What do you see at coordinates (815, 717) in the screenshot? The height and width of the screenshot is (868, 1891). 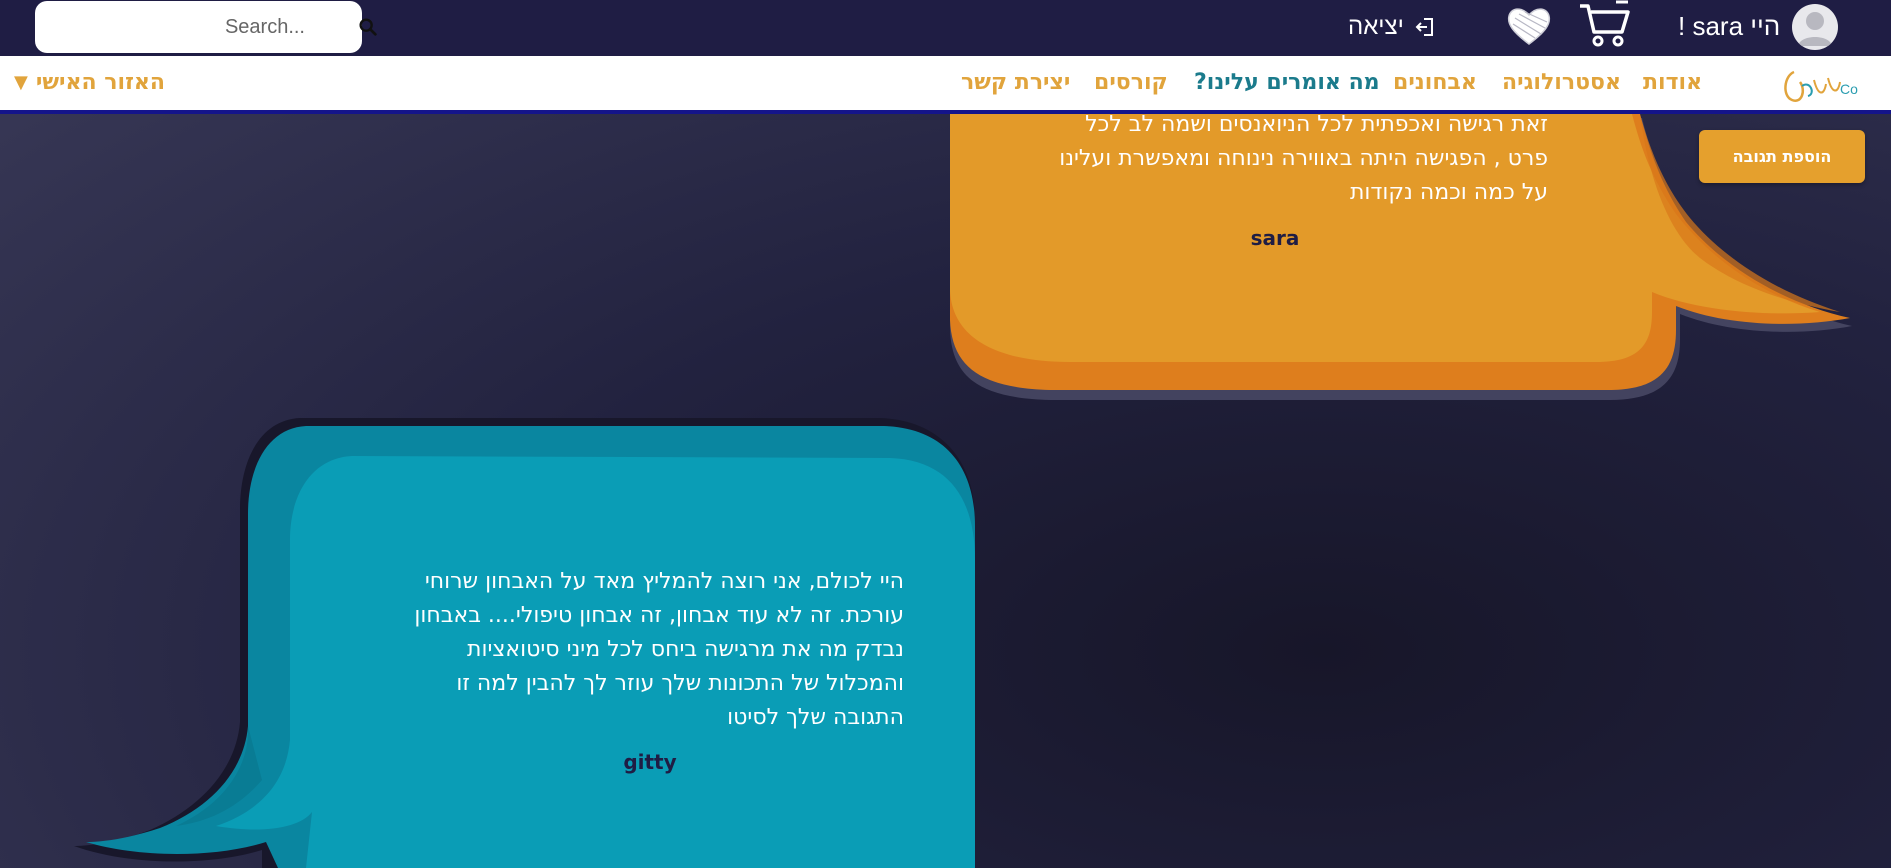 I see `testimonial-2-line: התגובה שלך לסיטו` at bounding box center [815, 717].